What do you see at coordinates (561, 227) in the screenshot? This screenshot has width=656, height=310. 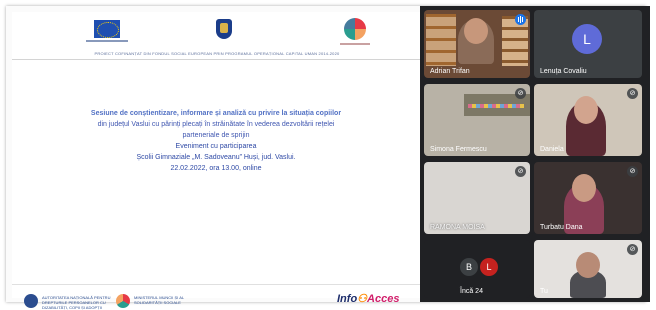 I see `participant-name: Turbatu Dana` at bounding box center [561, 227].